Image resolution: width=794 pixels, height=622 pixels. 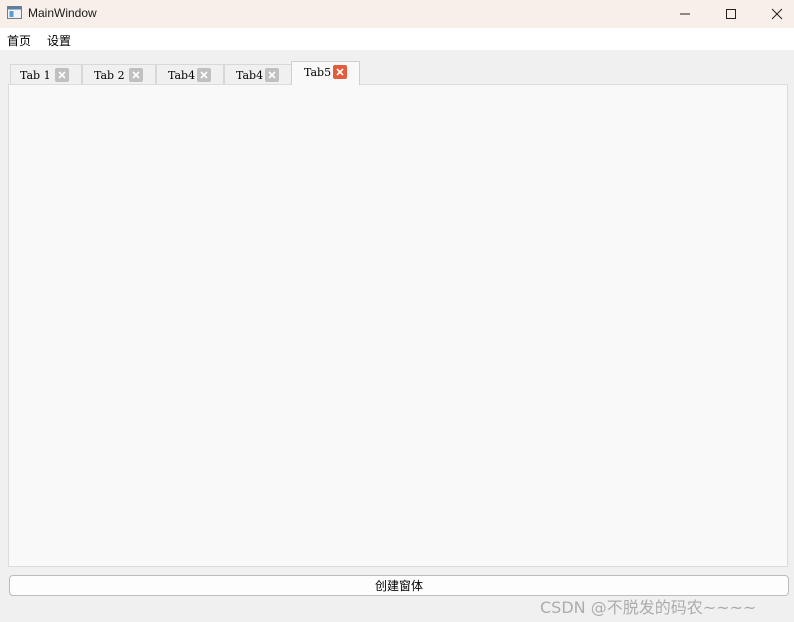 I want to click on menu-bar: 首页 设置, so click(x=397, y=39).